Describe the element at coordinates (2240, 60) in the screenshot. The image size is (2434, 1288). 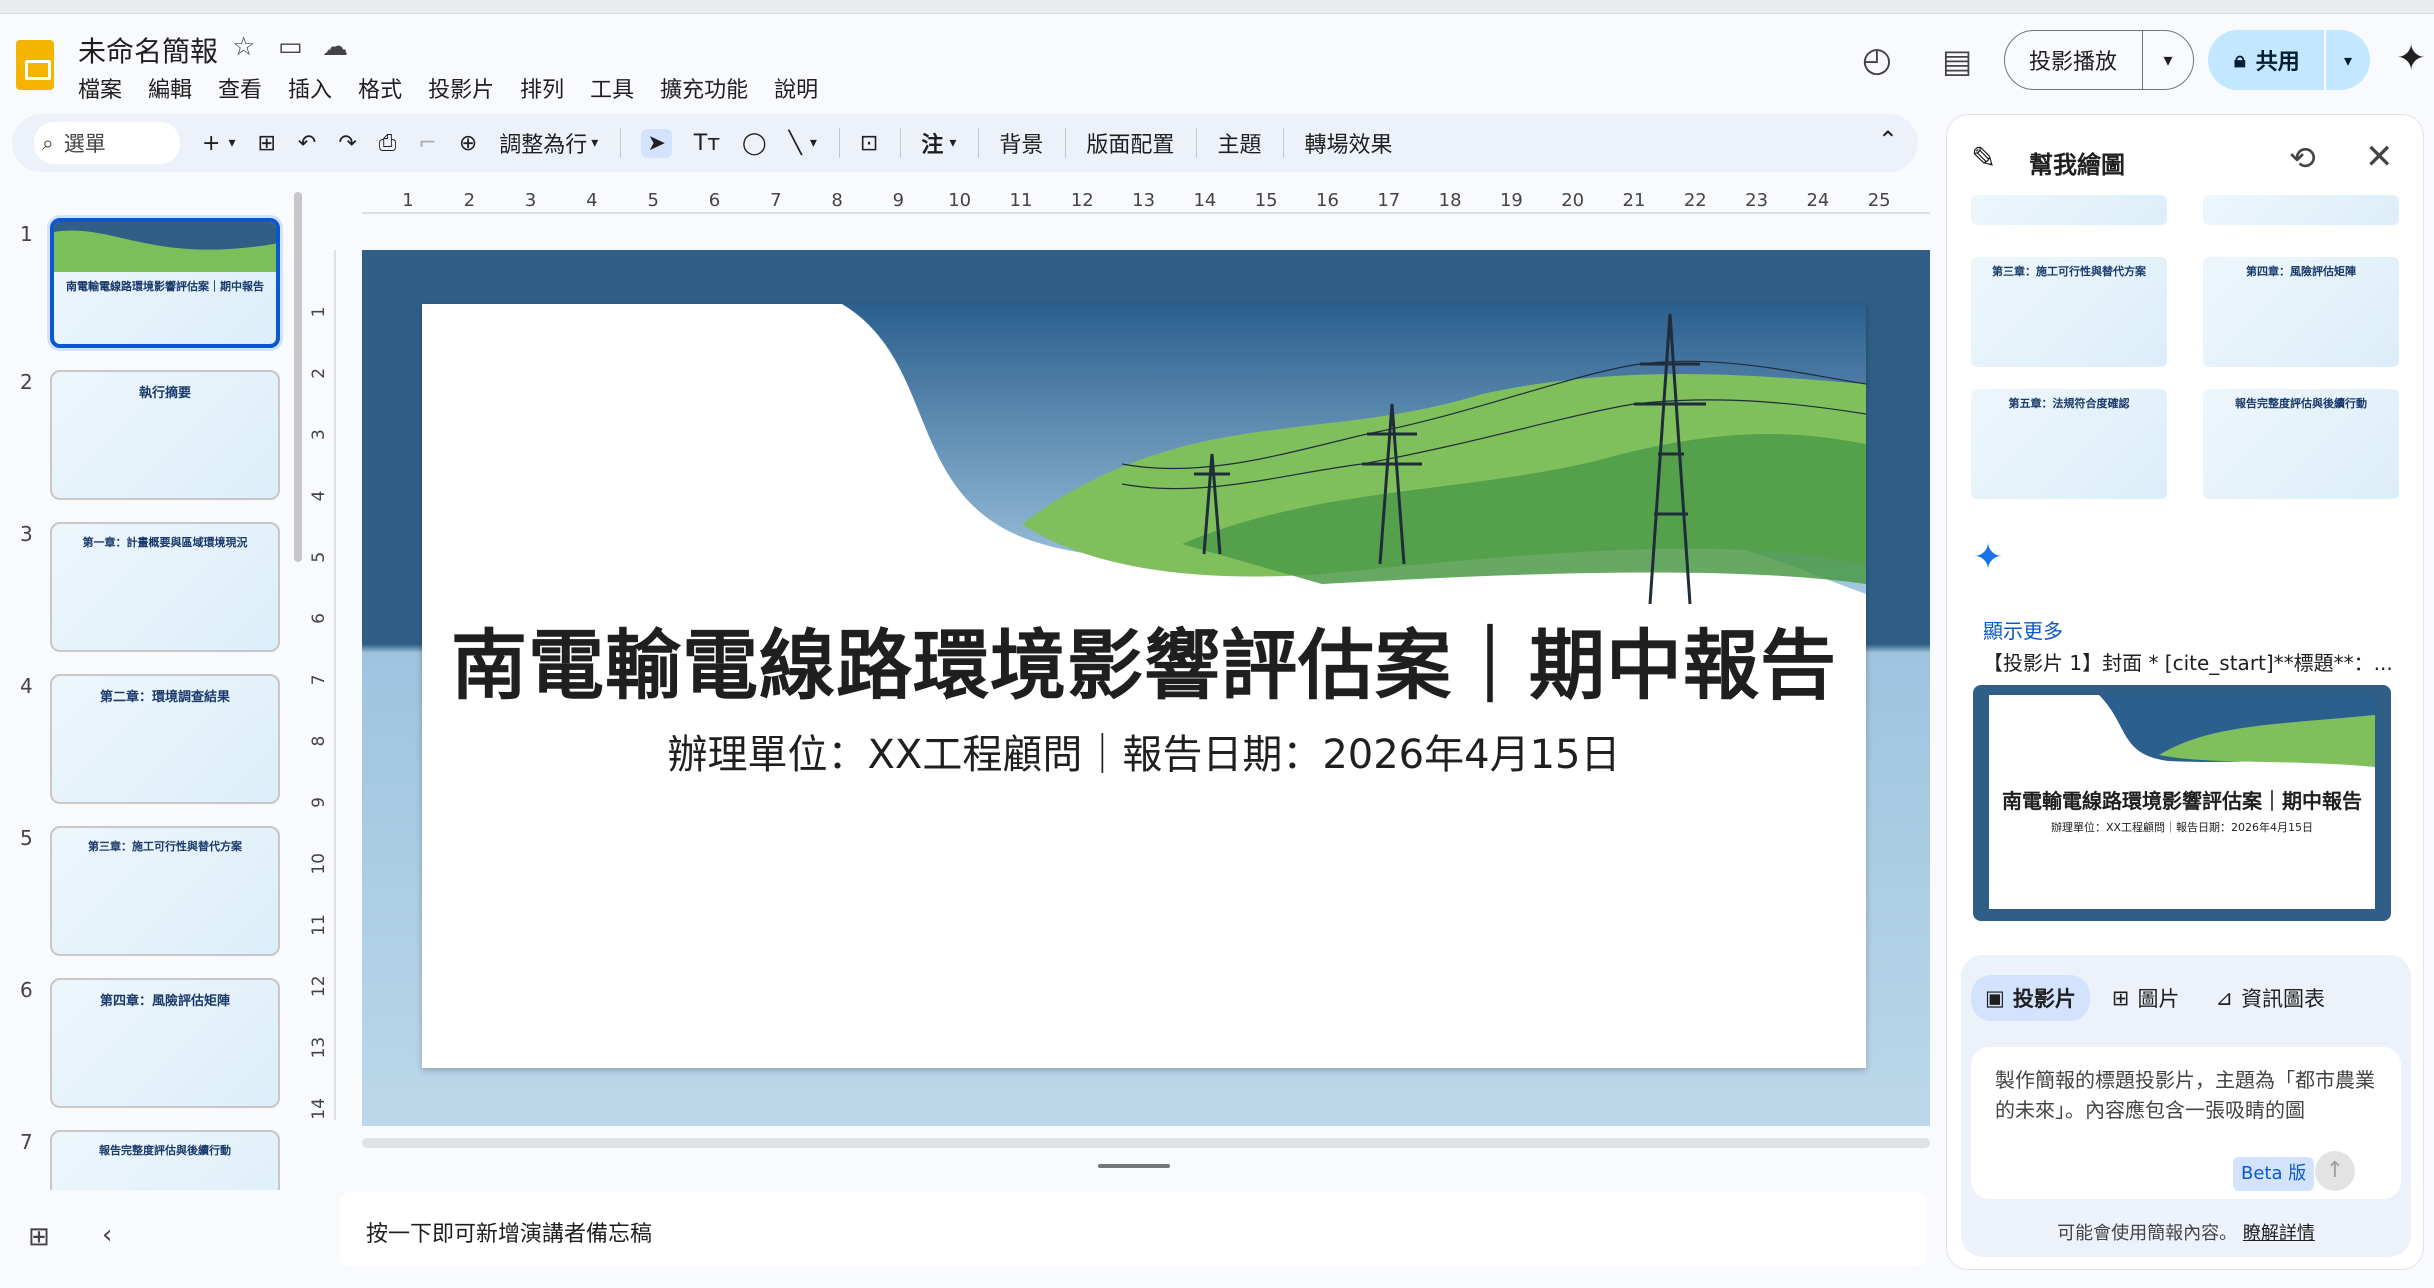
I see `lock-icon: 🔒︎` at that location.